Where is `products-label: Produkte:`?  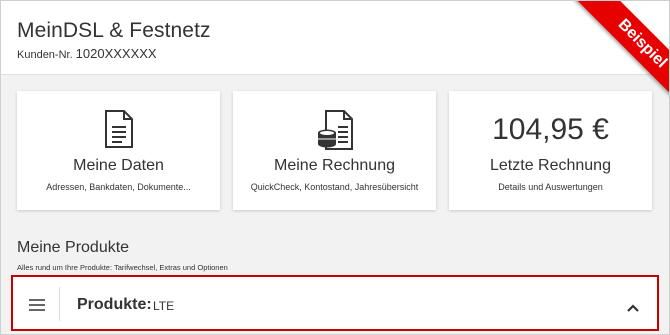 products-label: Produkte: is located at coordinates (114, 304).